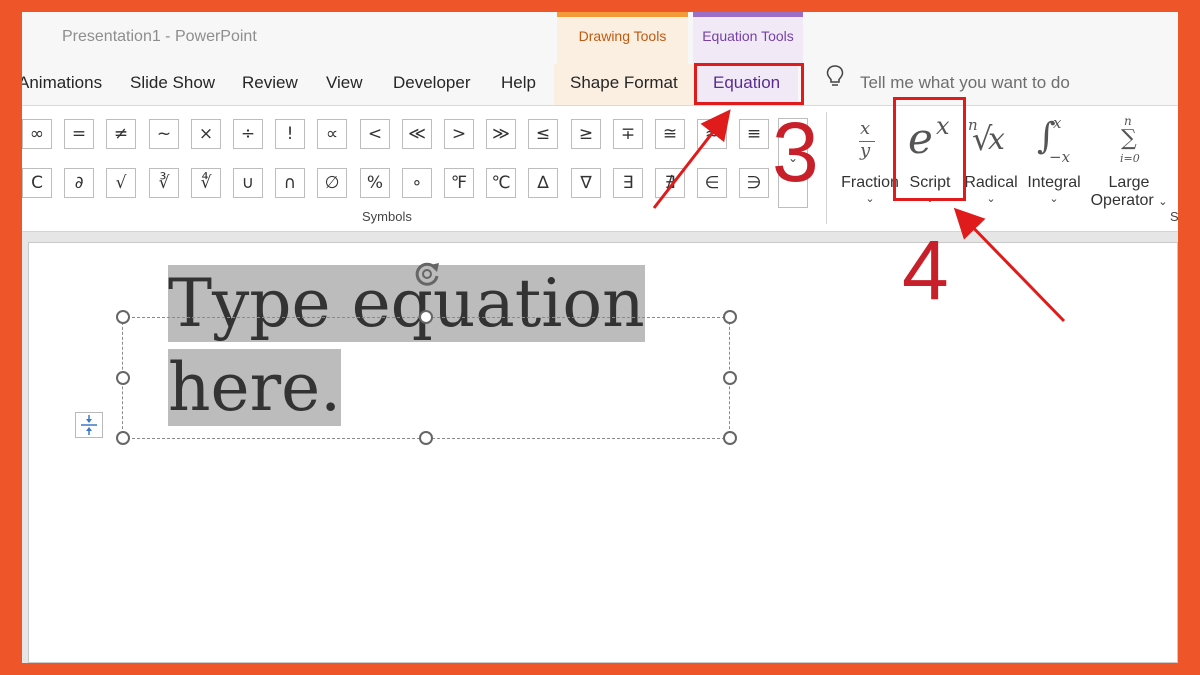 This screenshot has height=675, width=1200. I want to click on symbol-button: ∇, so click(586, 183).